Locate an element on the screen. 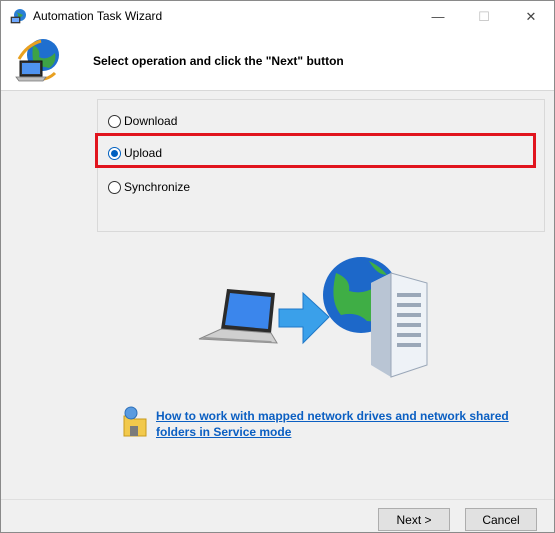 The image size is (555, 533). globe-server-icon is located at coordinates (375, 317).